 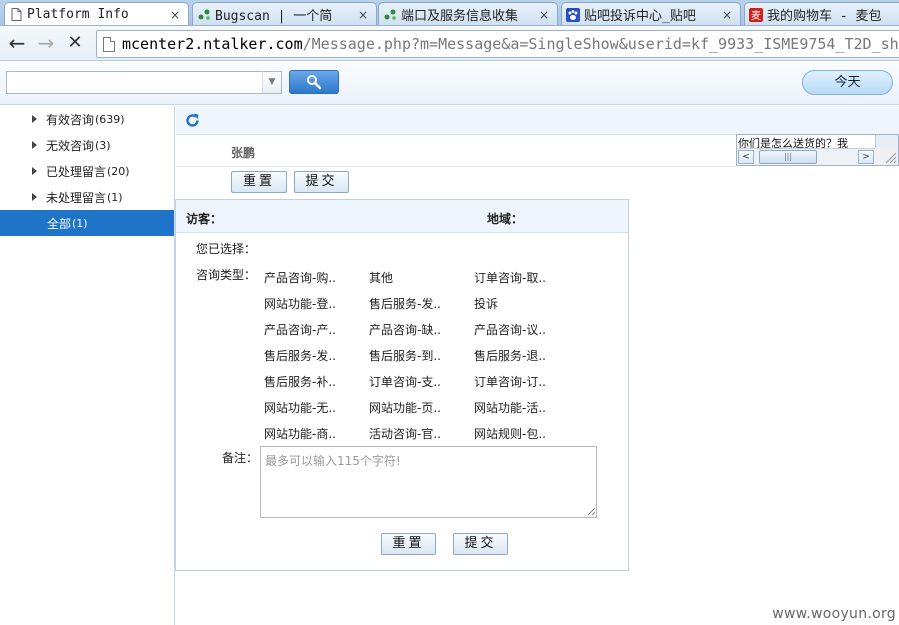 I want to click on mai-icon: 麦, so click(x=756, y=14).